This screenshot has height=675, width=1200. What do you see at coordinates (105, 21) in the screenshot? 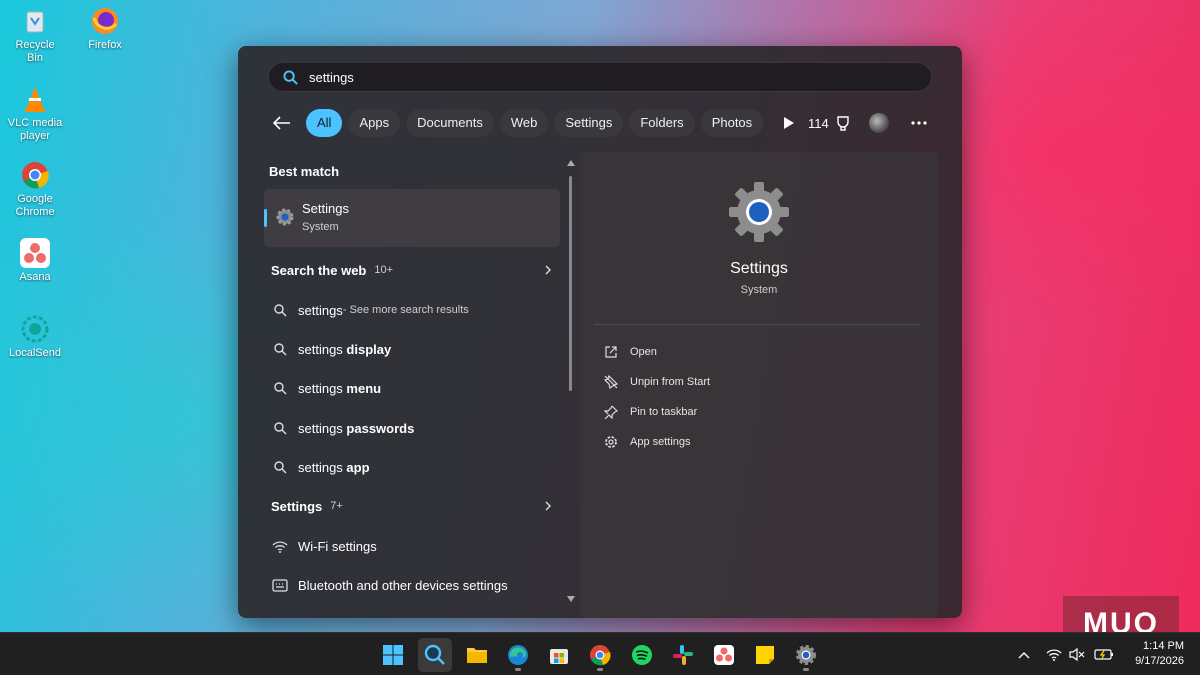
I see `firefox-icon` at bounding box center [105, 21].